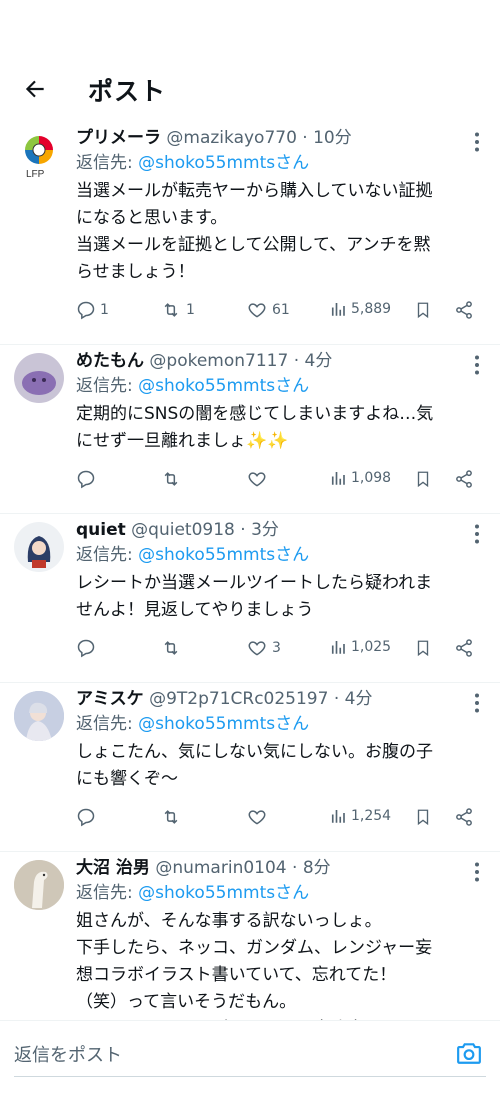  Describe the element at coordinates (254, 765) in the screenshot. I see `post-text: しょこたん、気にしない気にしない。お腹の子 にも響くぞ〜` at that location.